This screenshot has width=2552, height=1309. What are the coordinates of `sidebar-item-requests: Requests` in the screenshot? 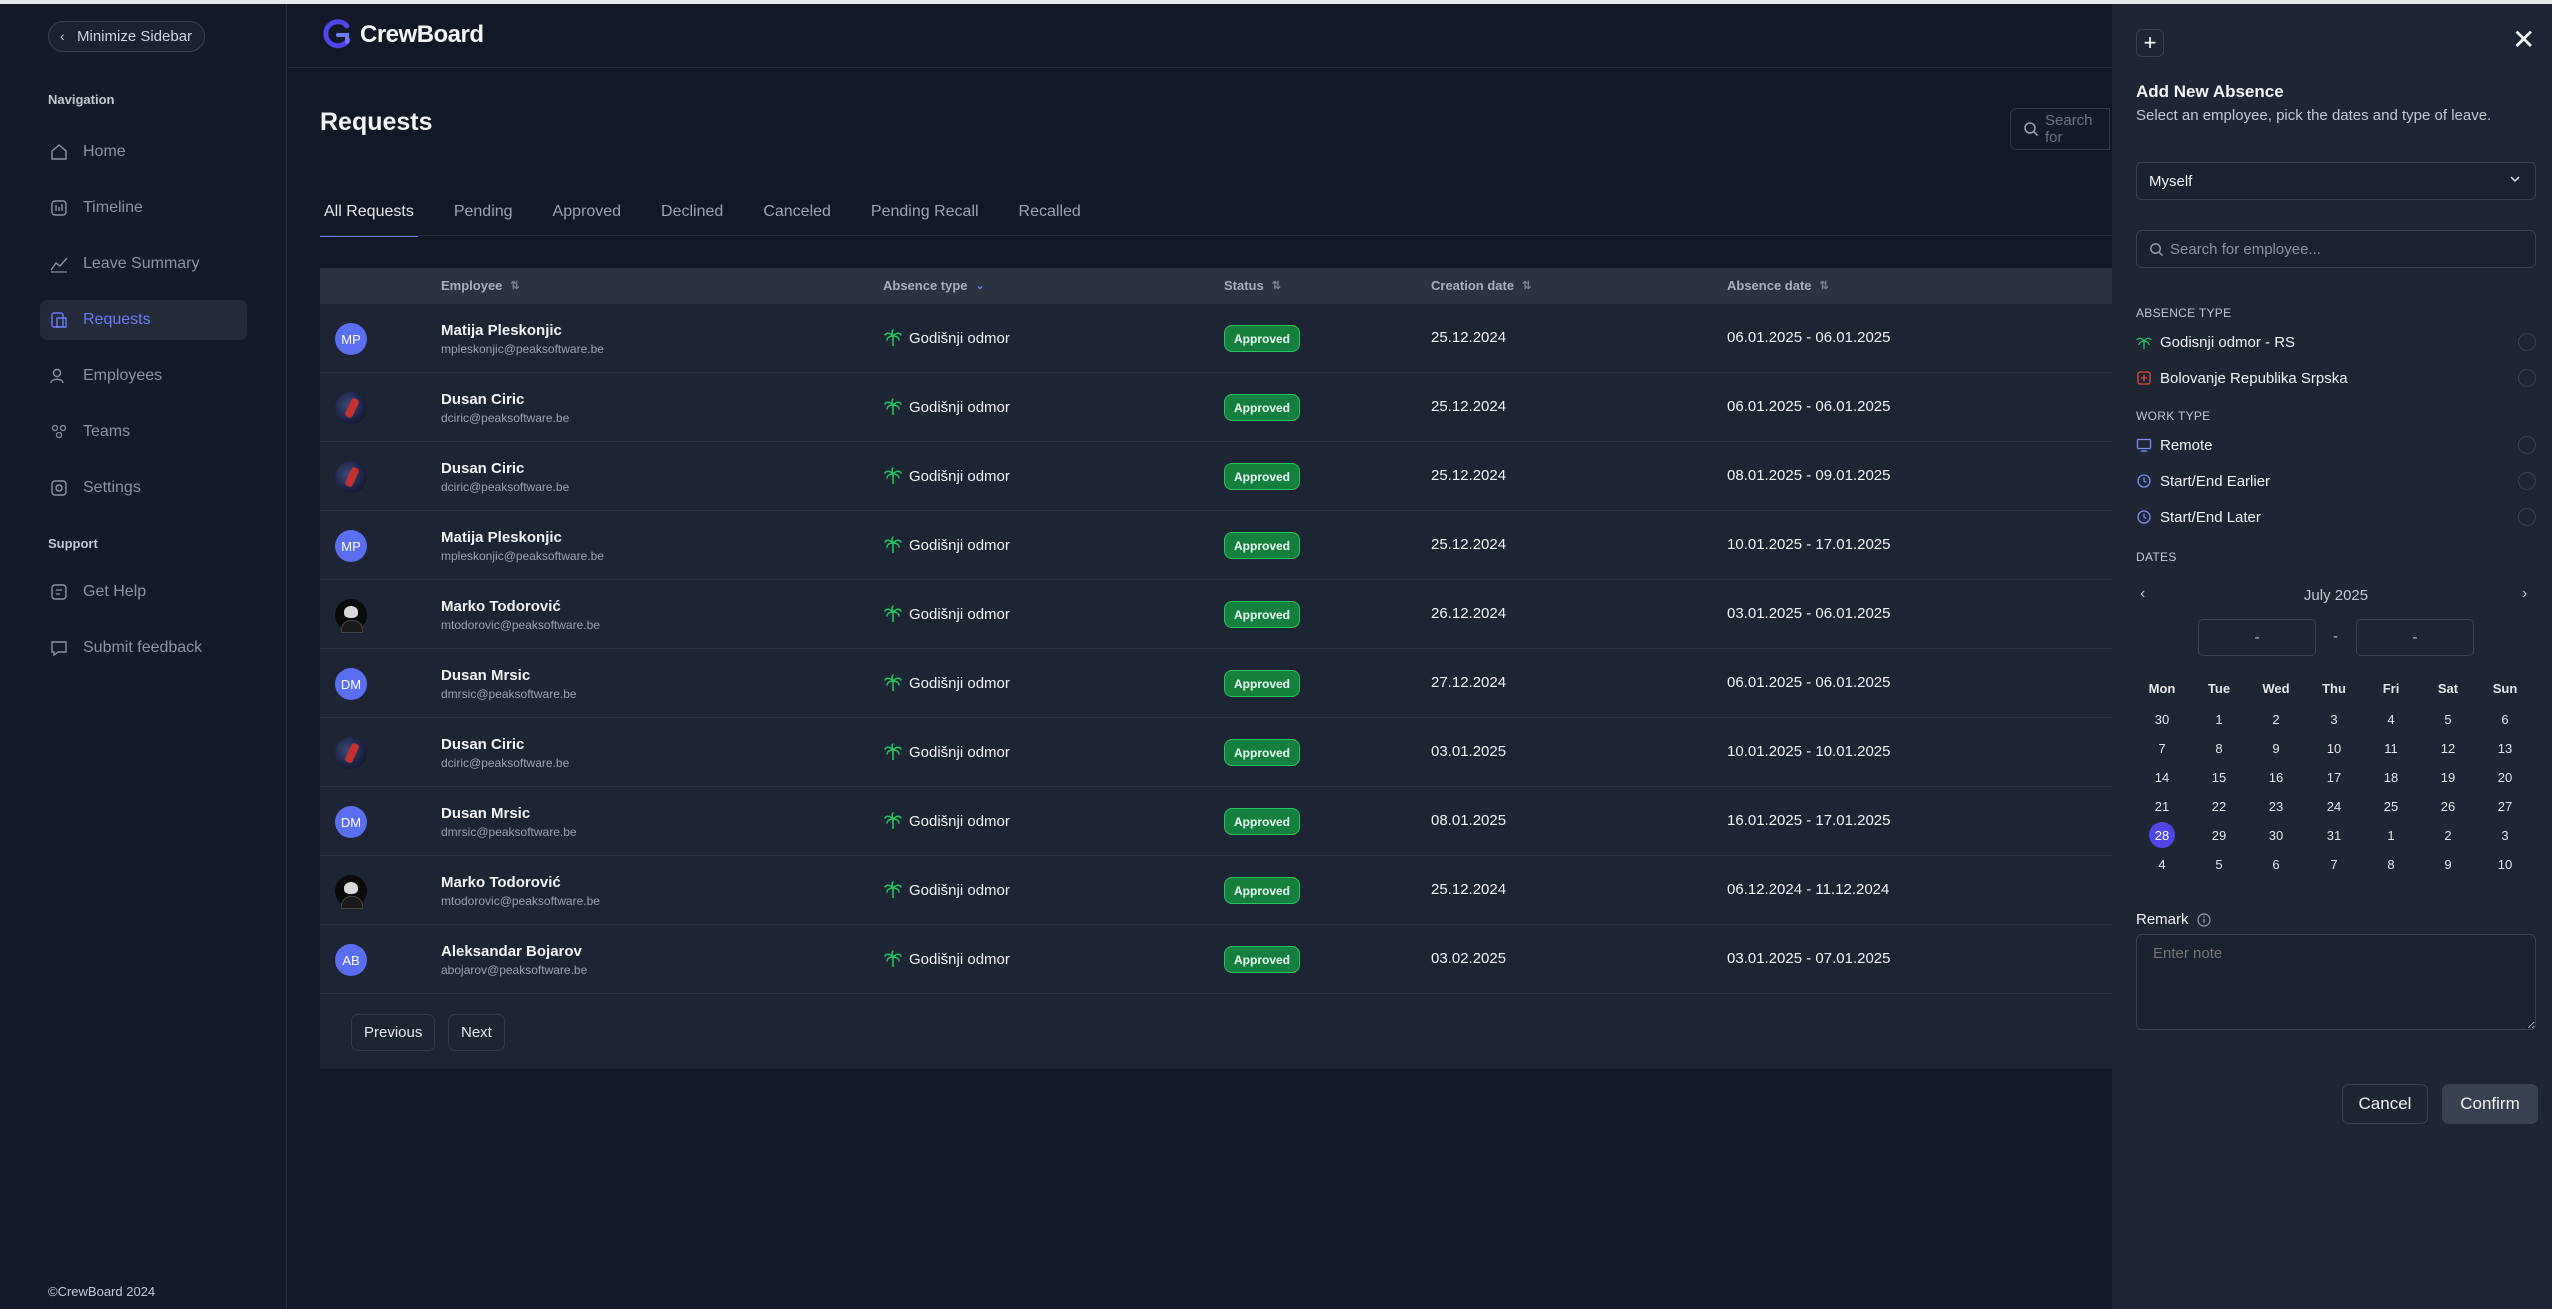 It's located at (143, 320).